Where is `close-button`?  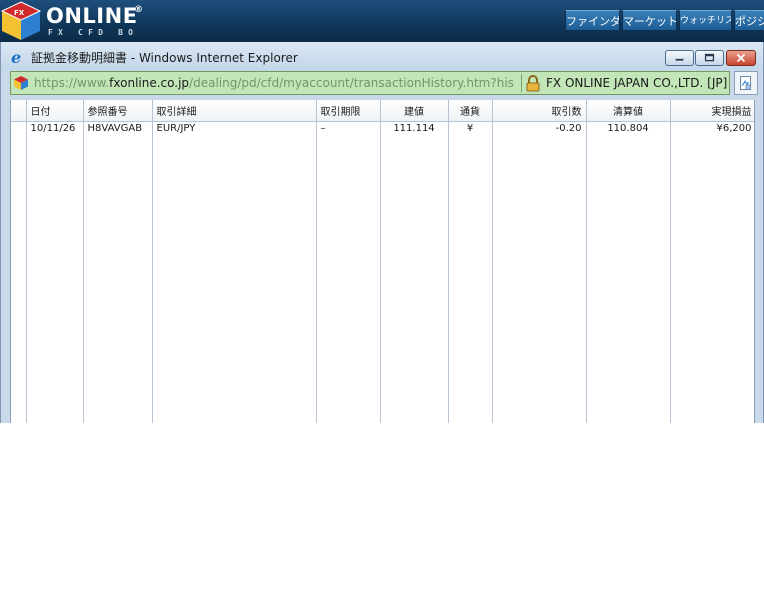
close-button is located at coordinates (741, 58).